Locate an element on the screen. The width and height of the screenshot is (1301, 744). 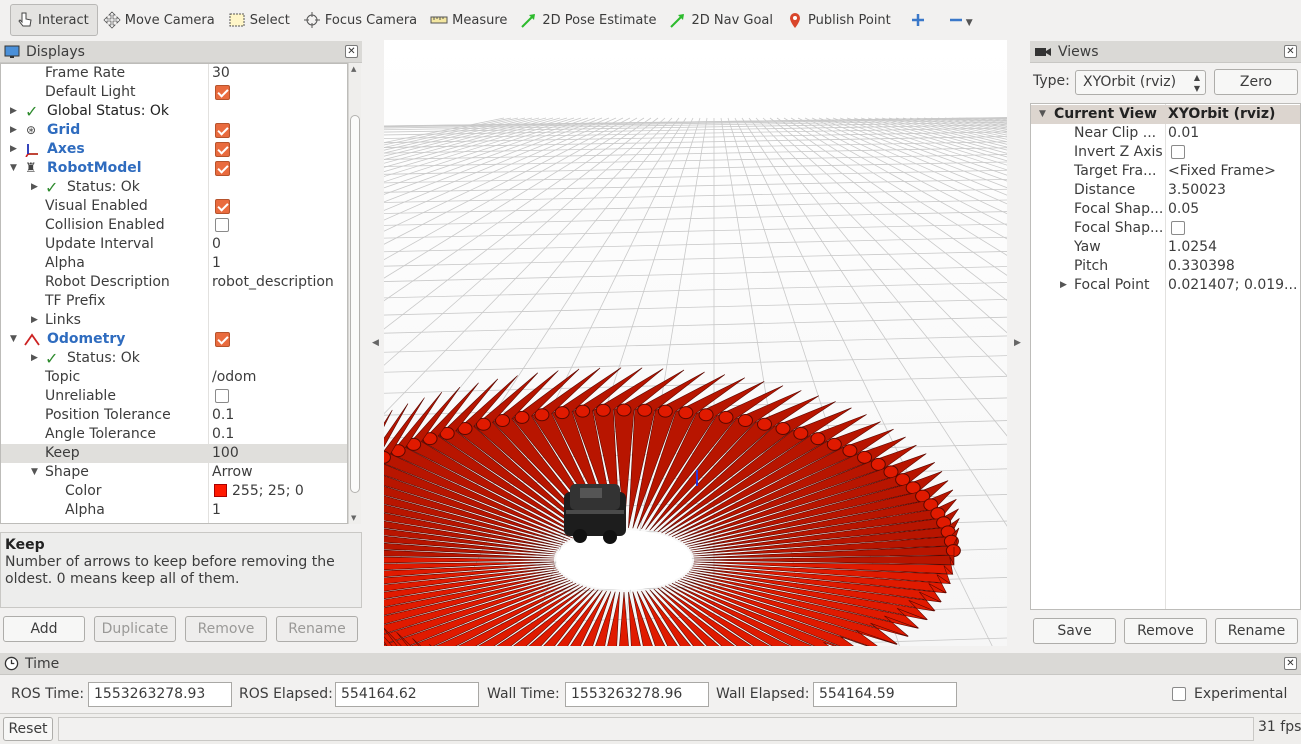
tree-row: Update Interval 0 is located at coordinates (174, 244).